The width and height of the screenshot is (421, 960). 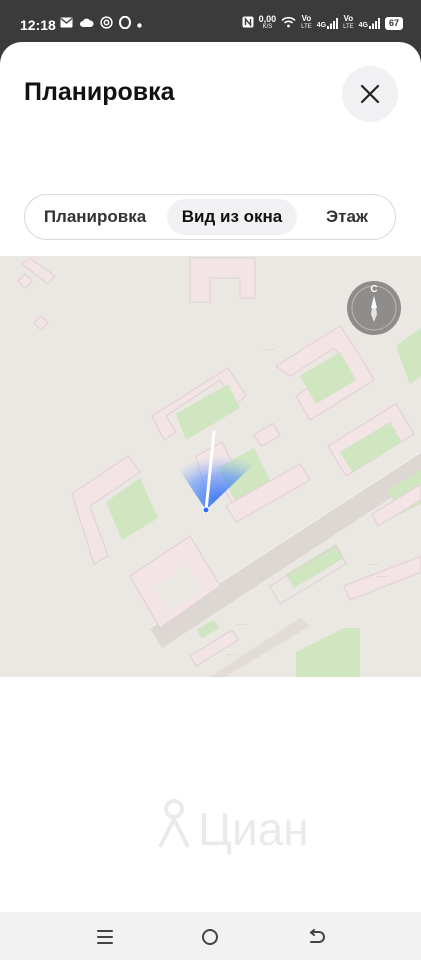 I want to click on net-speed: 0,00 K/S, so click(x=268, y=23).